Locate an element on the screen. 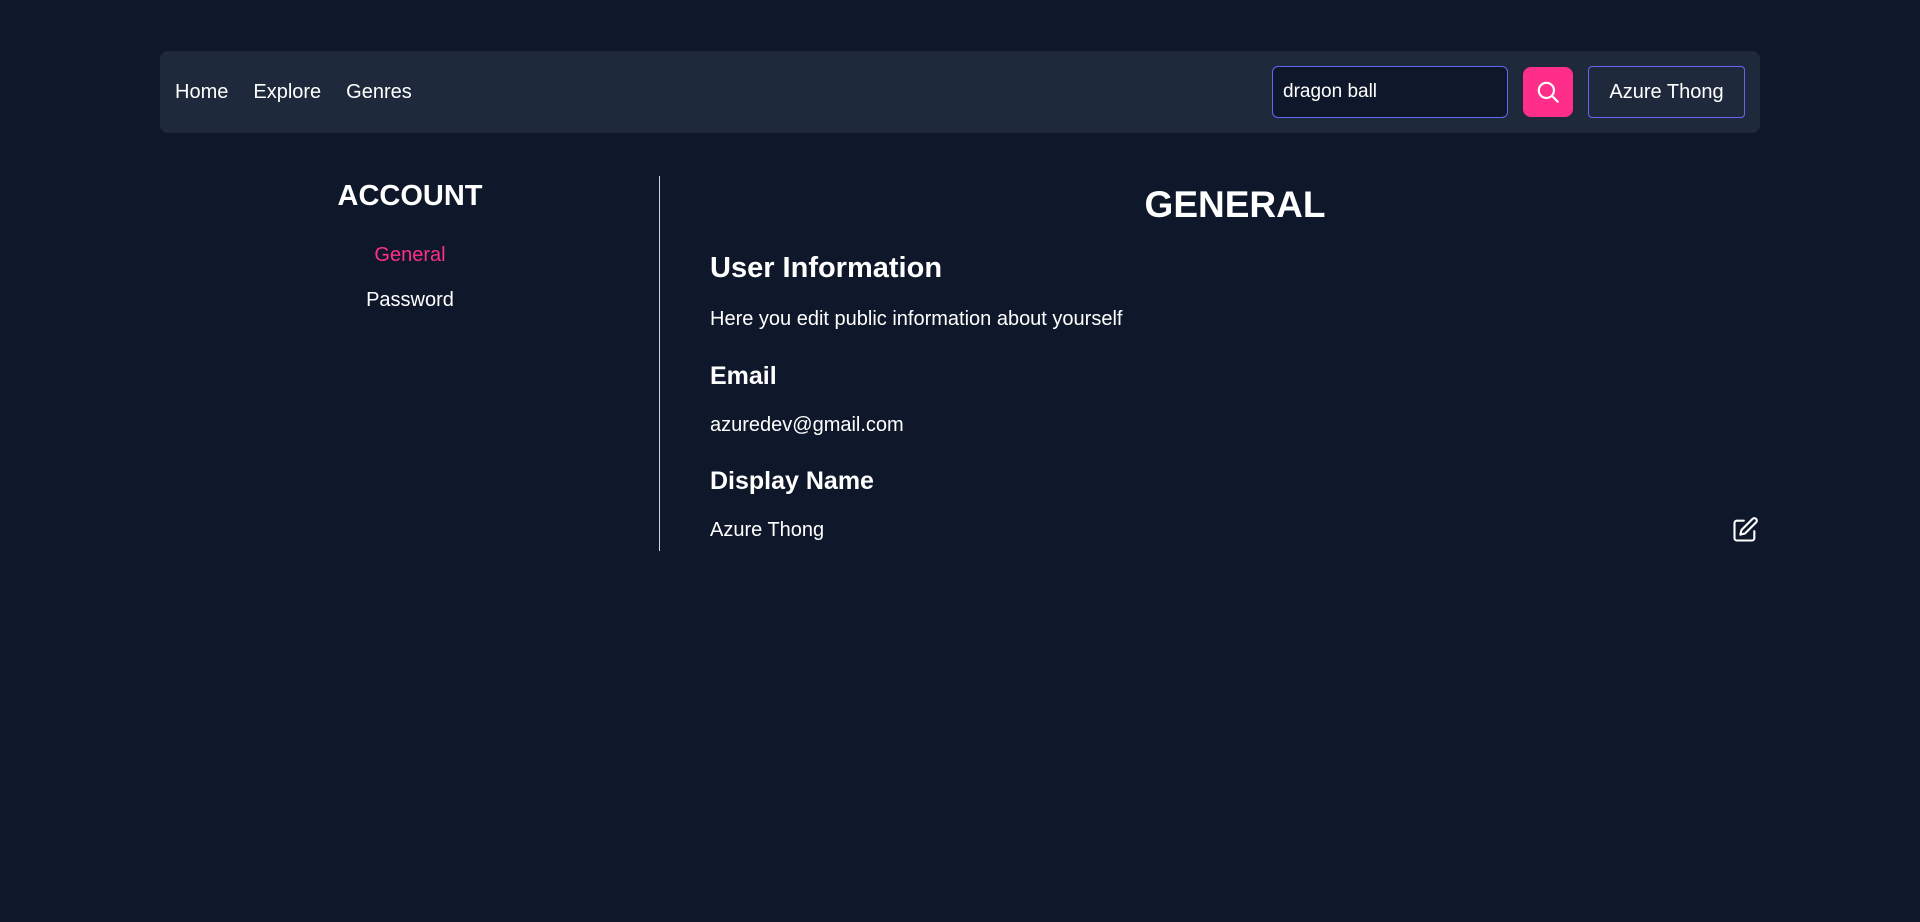 This screenshot has height=922, width=1920. edit-display-name-button is located at coordinates (1745, 530).